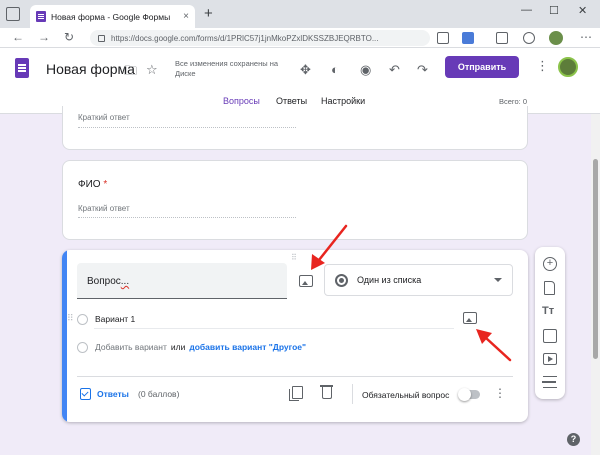 The image size is (600, 455). Describe the element at coordinates (389, 280) in the screenshot. I see `question-type-label: Один из списка` at that location.